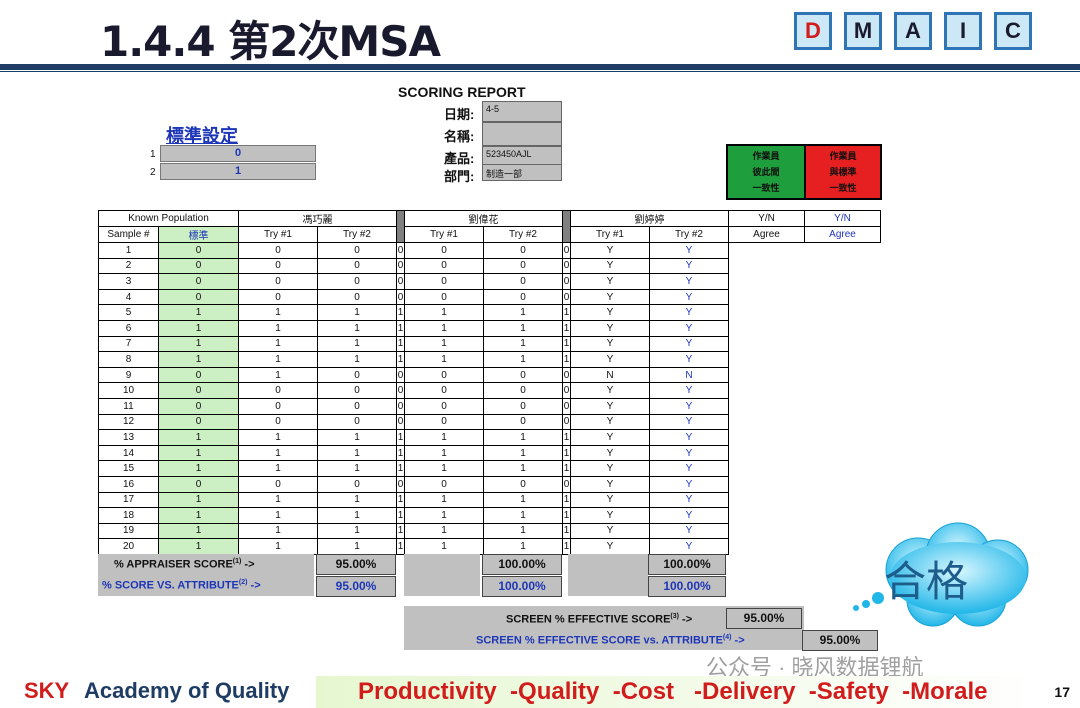  I want to click on appraiser-1-score: 95.00%, so click(356, 564).